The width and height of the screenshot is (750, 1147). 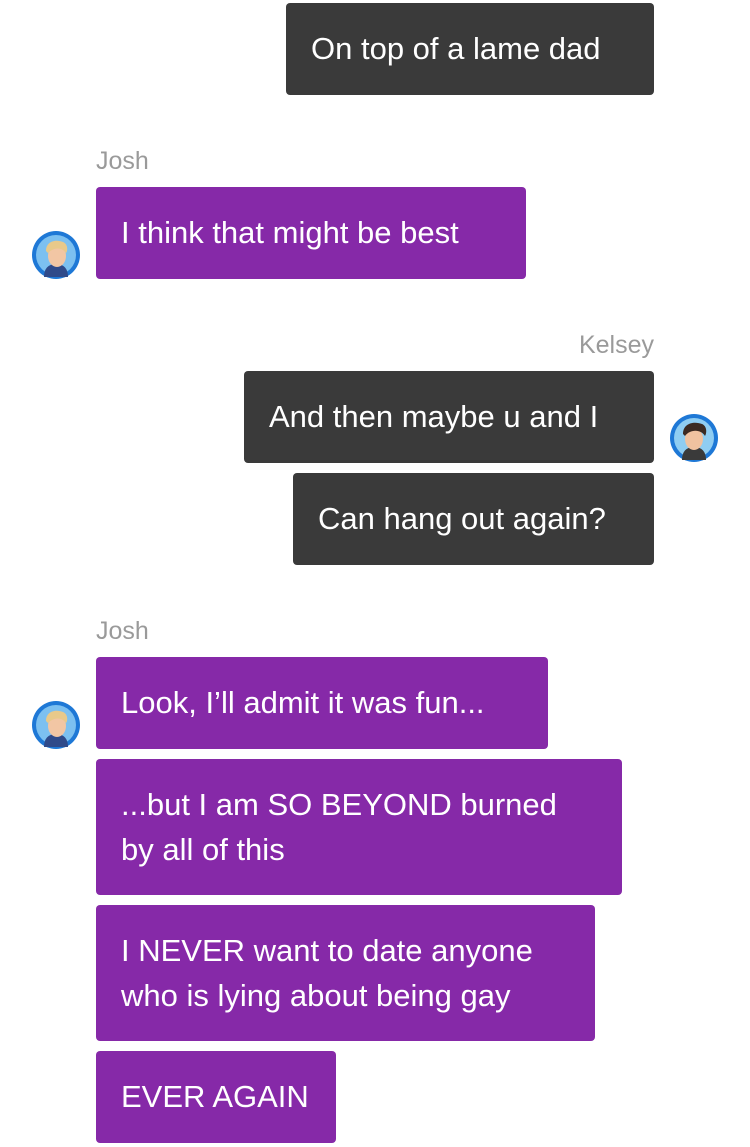 I want to click on message-bubble-incoming: I think that might be best, so click(x=311, y=233).